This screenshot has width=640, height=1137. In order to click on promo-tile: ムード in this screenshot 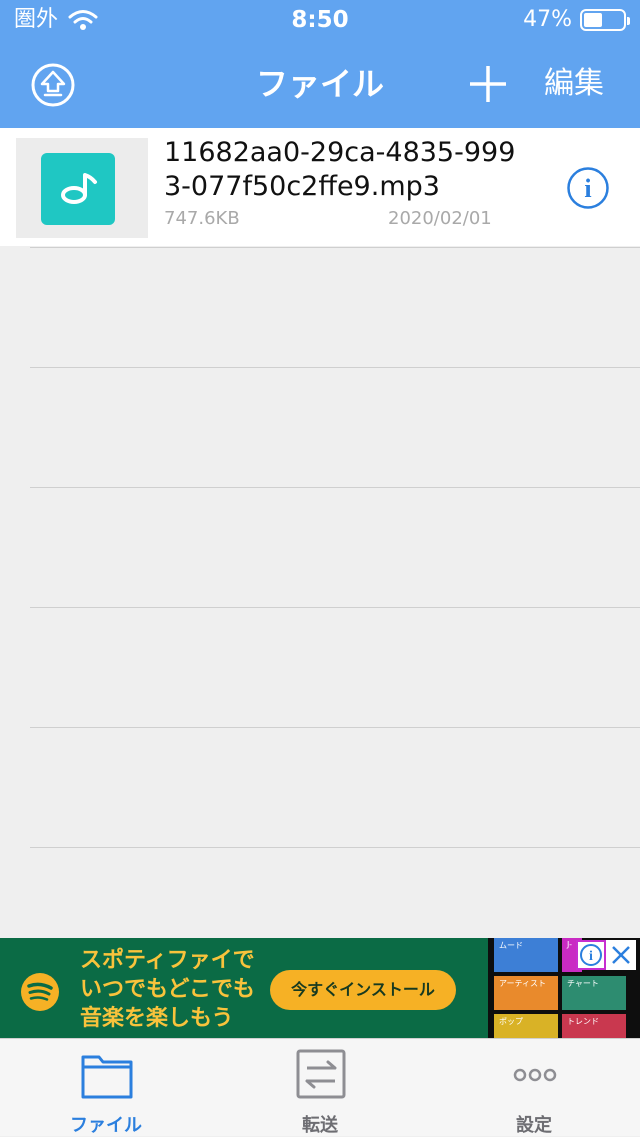, I will do `click(526, 955)`.